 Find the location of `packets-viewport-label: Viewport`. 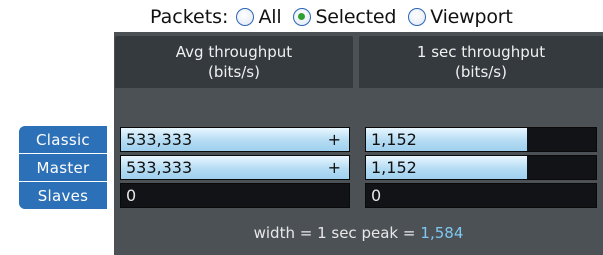

packets-viewport-label: Viewport is located at coordinates (471, 17).